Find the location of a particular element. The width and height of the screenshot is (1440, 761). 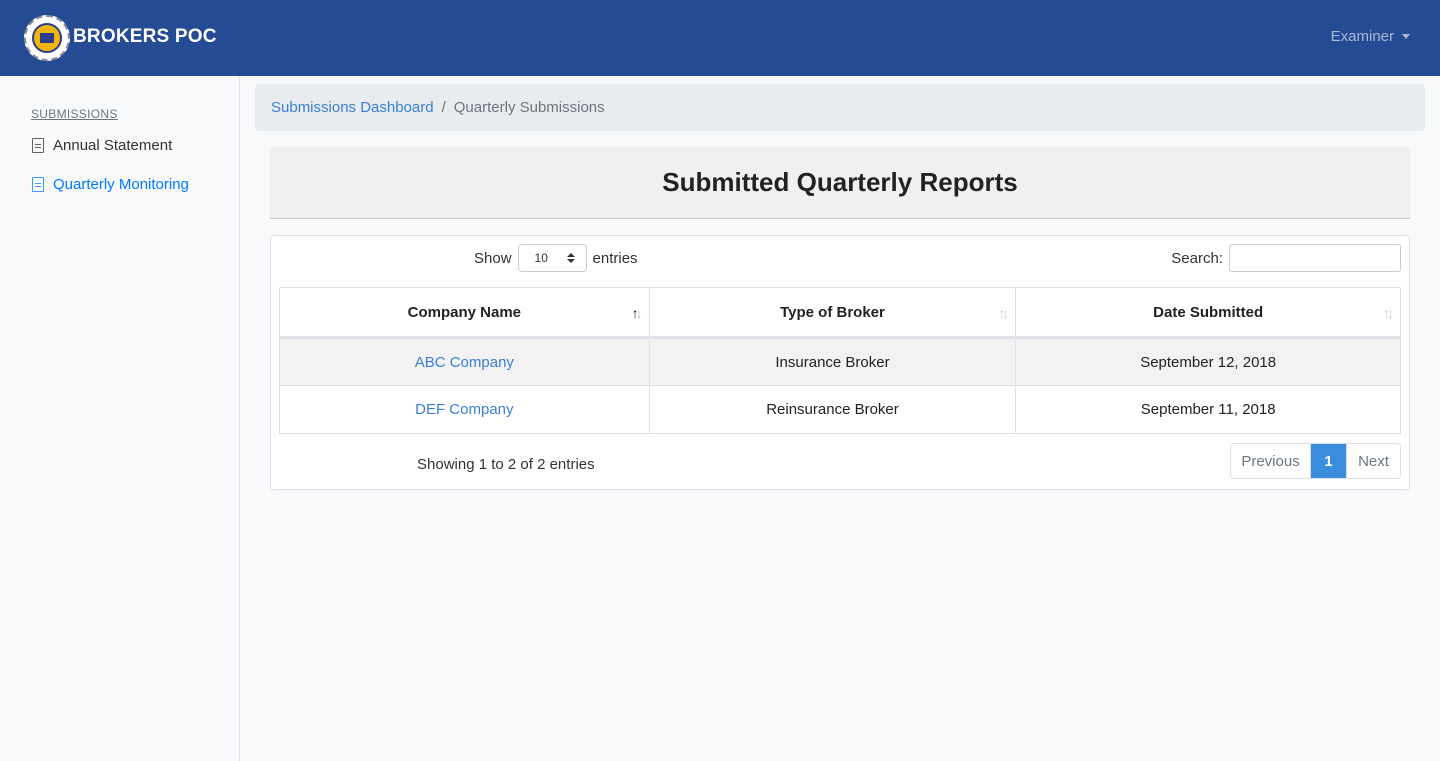

previous-page-button: Previous is located at coordinates (1271, 461).